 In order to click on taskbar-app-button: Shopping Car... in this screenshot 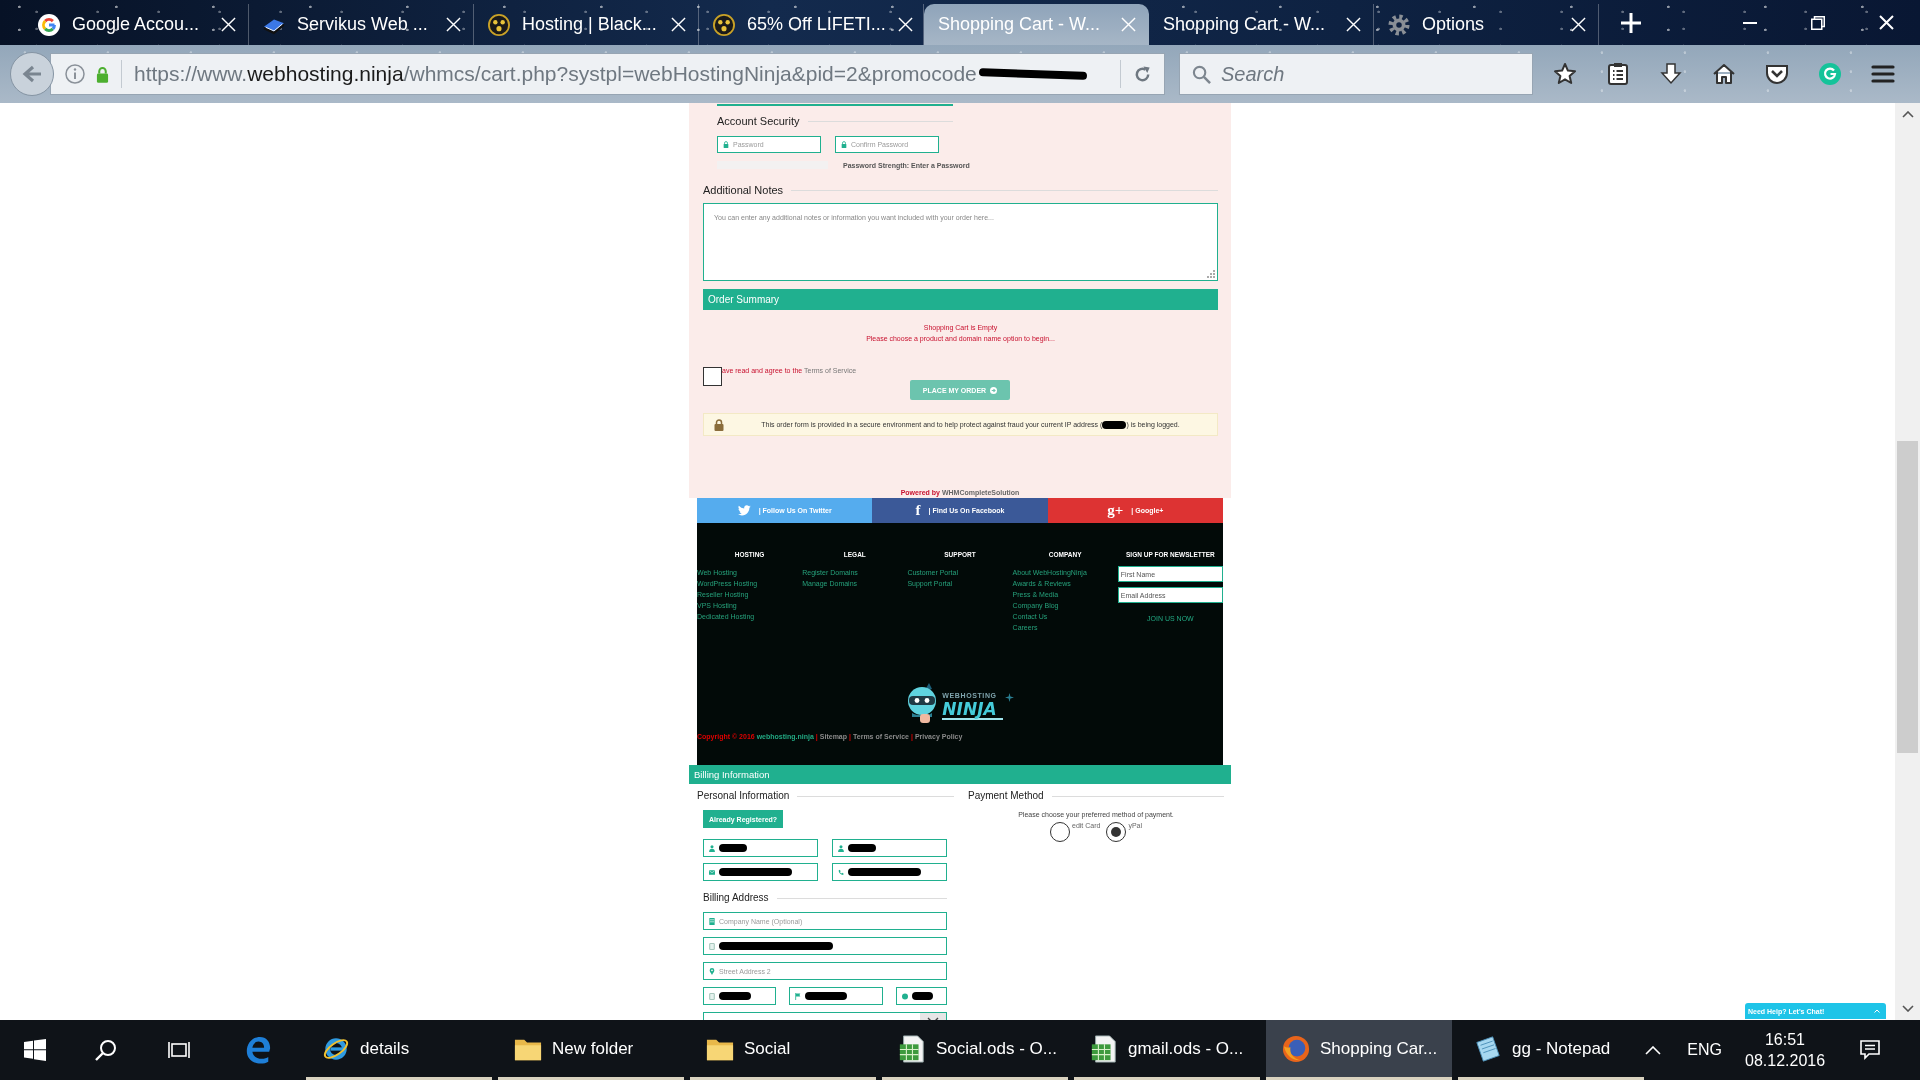, I will do `click(1359, 1050)`.